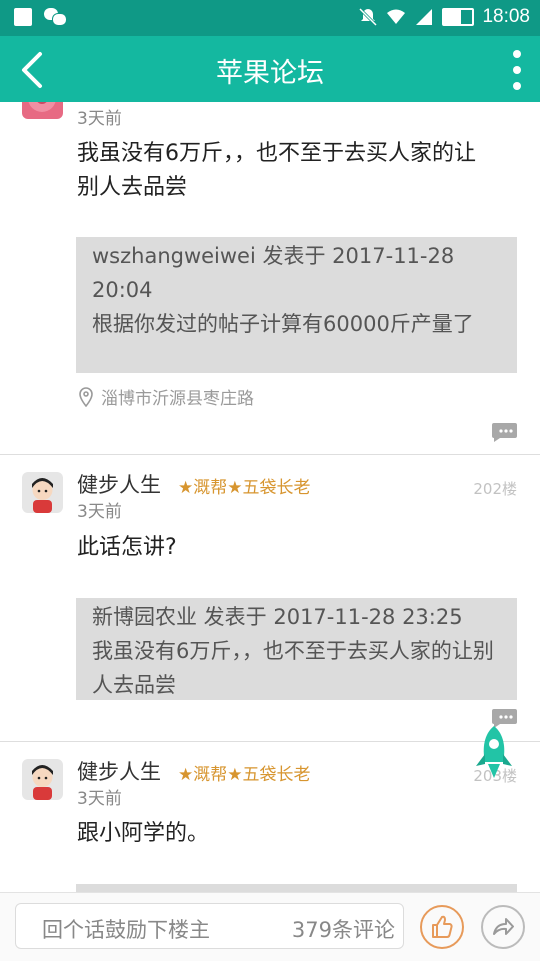  I want to click on wifi-icon, so click(396, 16).